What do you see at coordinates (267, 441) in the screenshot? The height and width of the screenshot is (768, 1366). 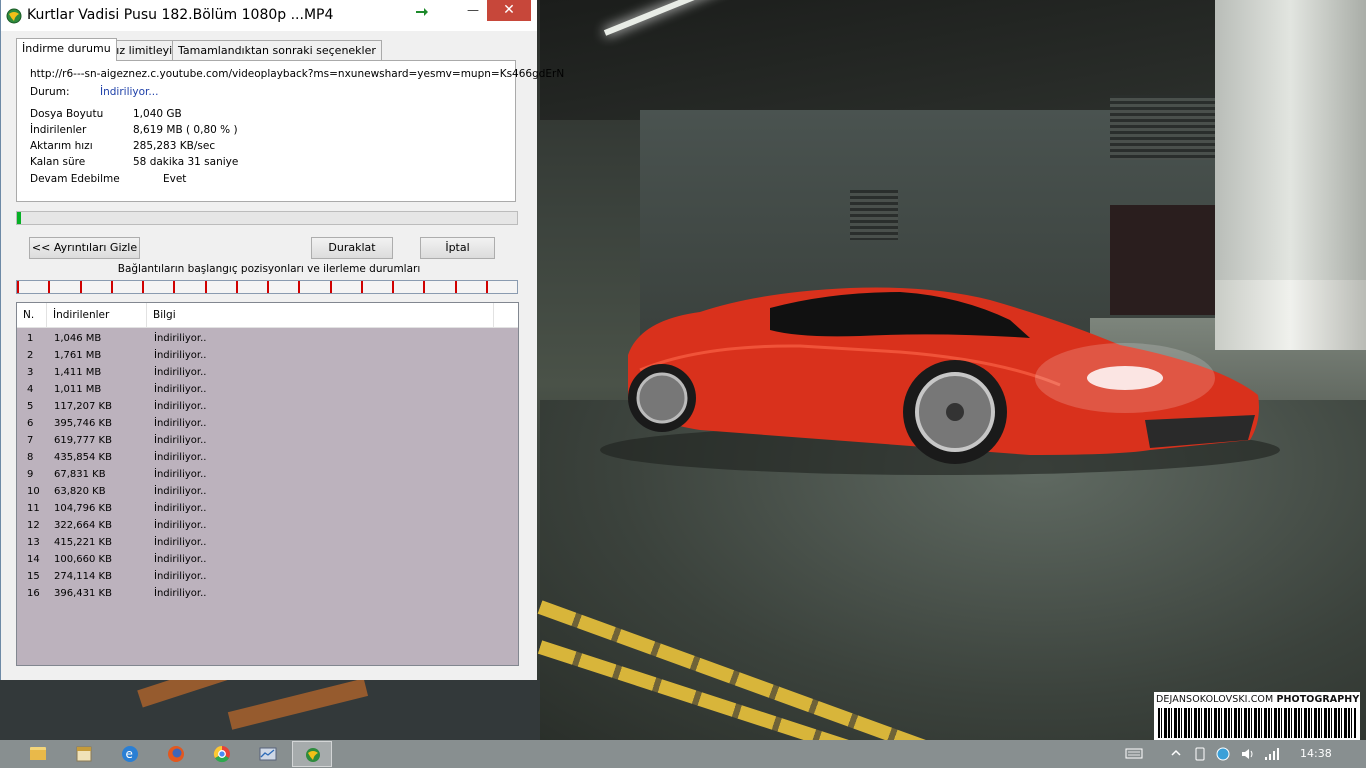 I see `table-row: 7 619,777 KB İndiriliyor..` at bounding box center [267, 441].